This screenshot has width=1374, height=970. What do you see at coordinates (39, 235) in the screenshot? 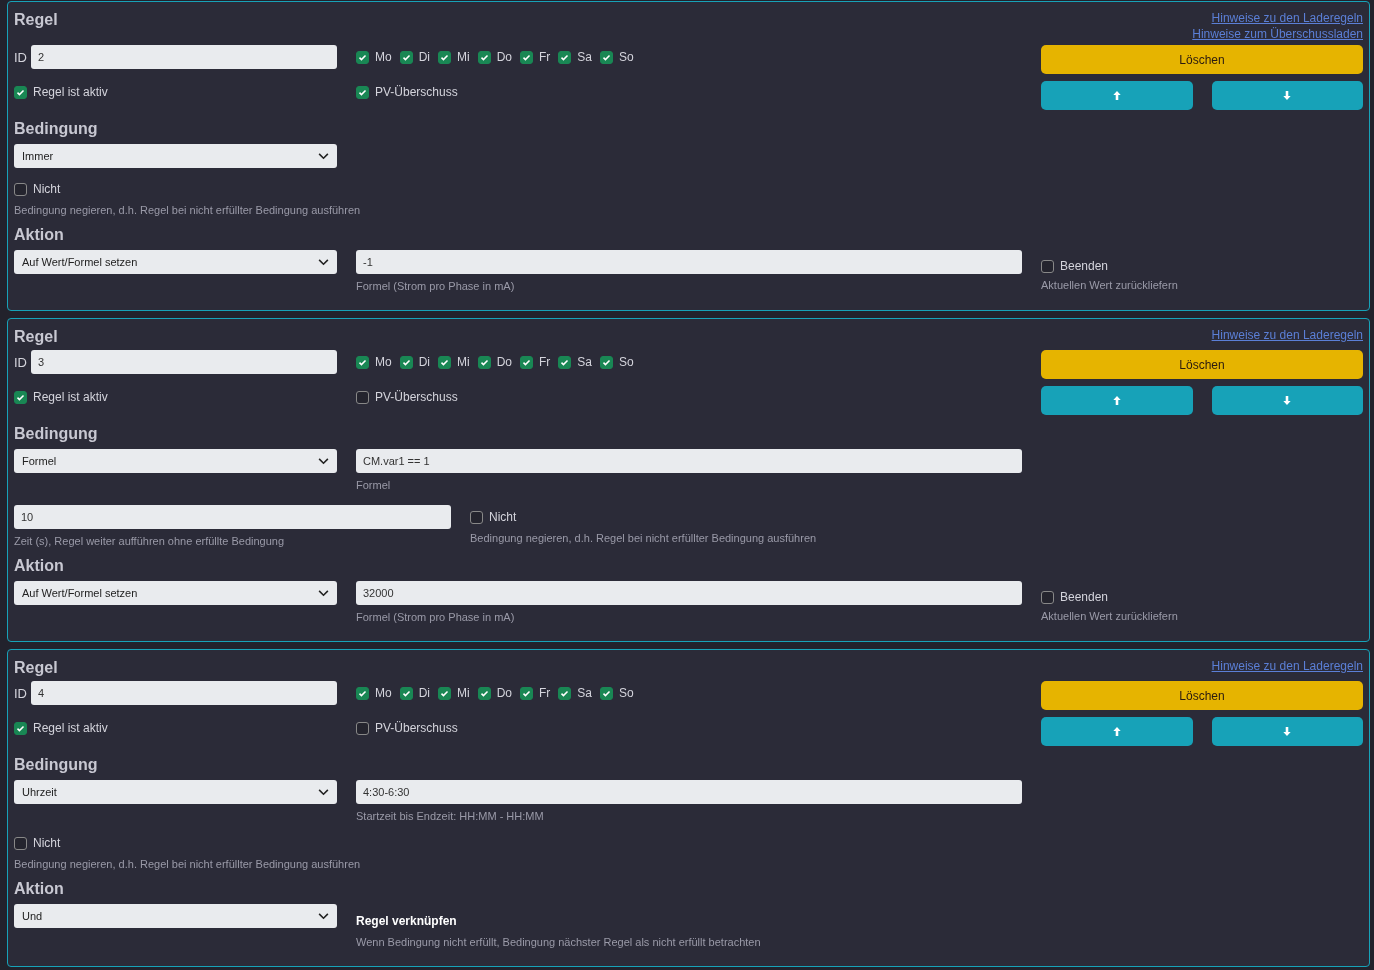
I see `section-heading: Aktion` at bounding box center [39, 235].